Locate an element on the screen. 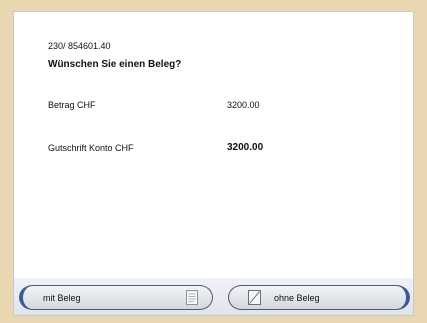 Image resolution: width=427 pixels, height=323 pixels. action-bar: mit Beleg ohne Beleg is located at coordinates (213, 296).